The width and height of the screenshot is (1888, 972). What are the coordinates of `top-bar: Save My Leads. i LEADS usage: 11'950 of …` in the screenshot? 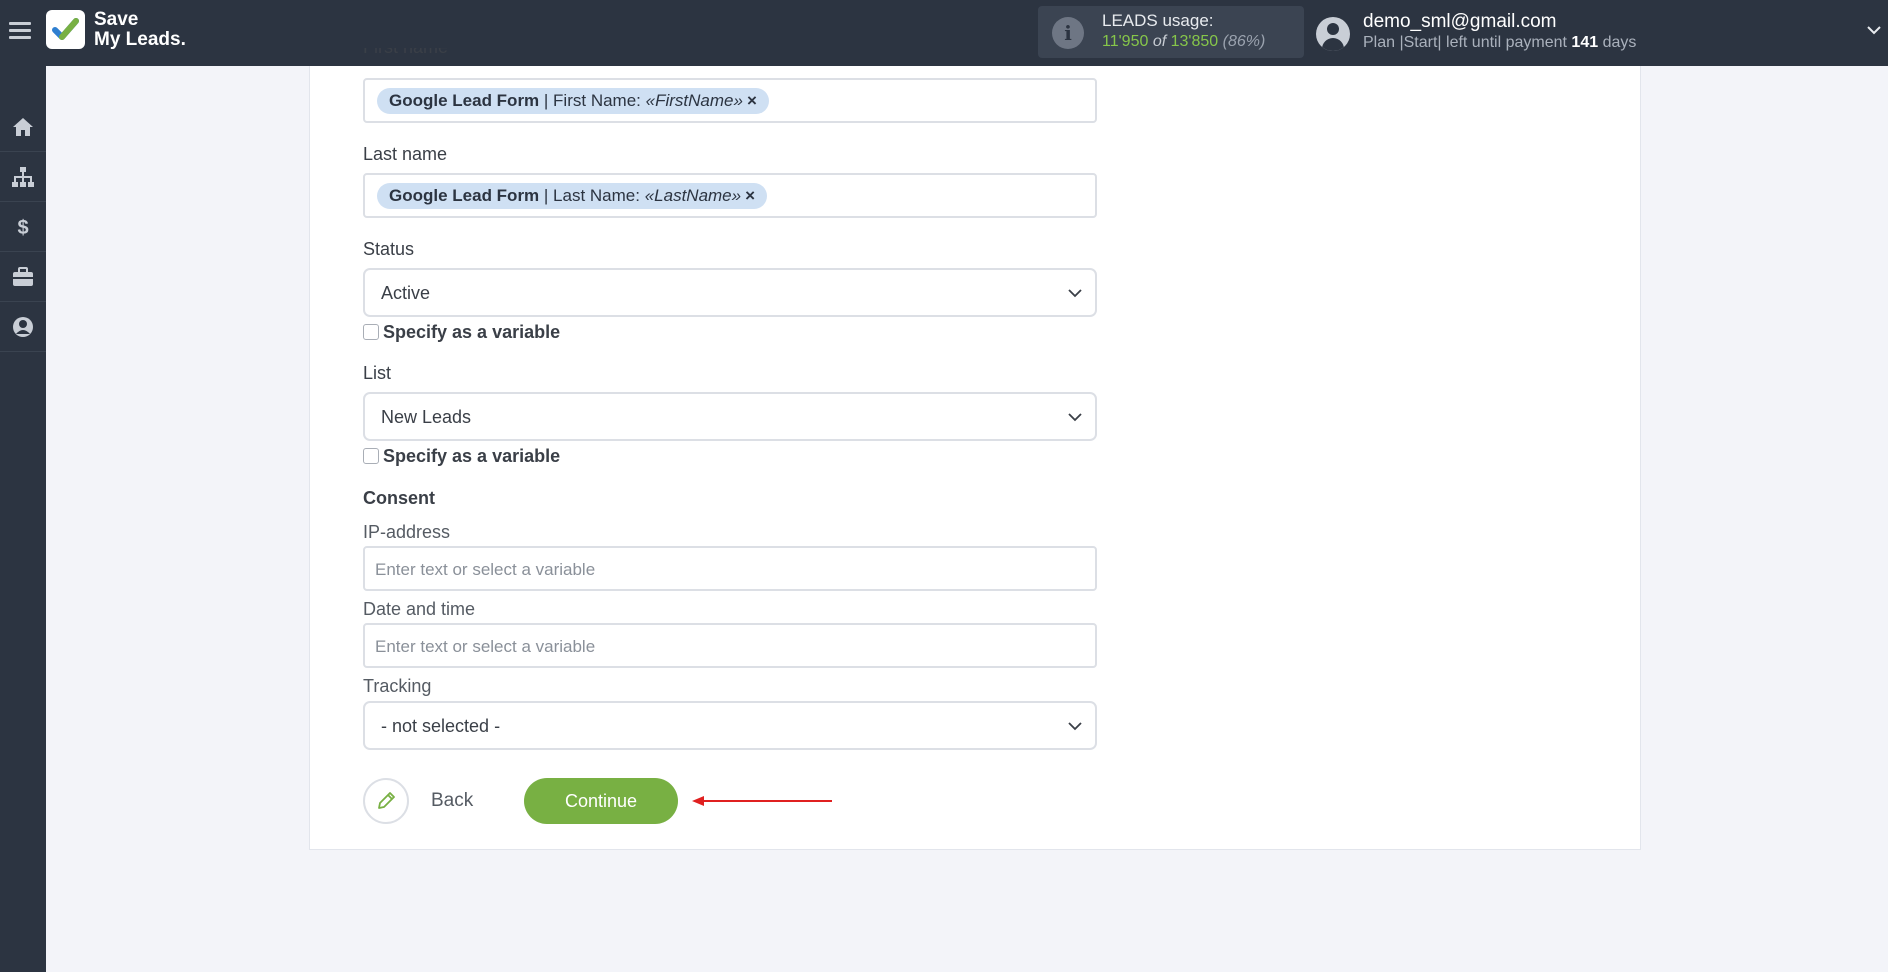 It's located at (944, 33).